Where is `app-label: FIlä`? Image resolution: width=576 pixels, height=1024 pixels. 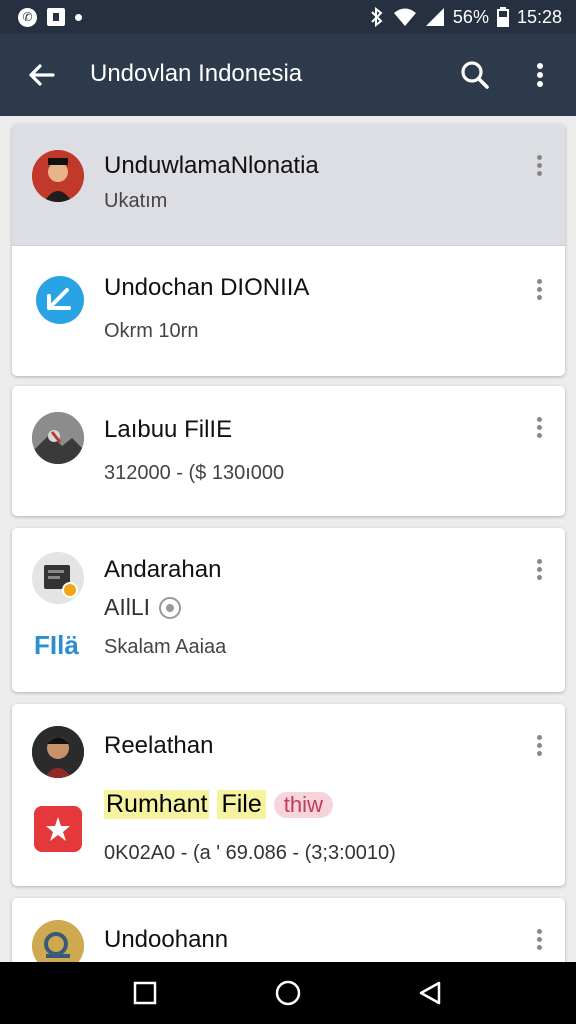 app-label: FIlä is located at coordinates (56, 645).